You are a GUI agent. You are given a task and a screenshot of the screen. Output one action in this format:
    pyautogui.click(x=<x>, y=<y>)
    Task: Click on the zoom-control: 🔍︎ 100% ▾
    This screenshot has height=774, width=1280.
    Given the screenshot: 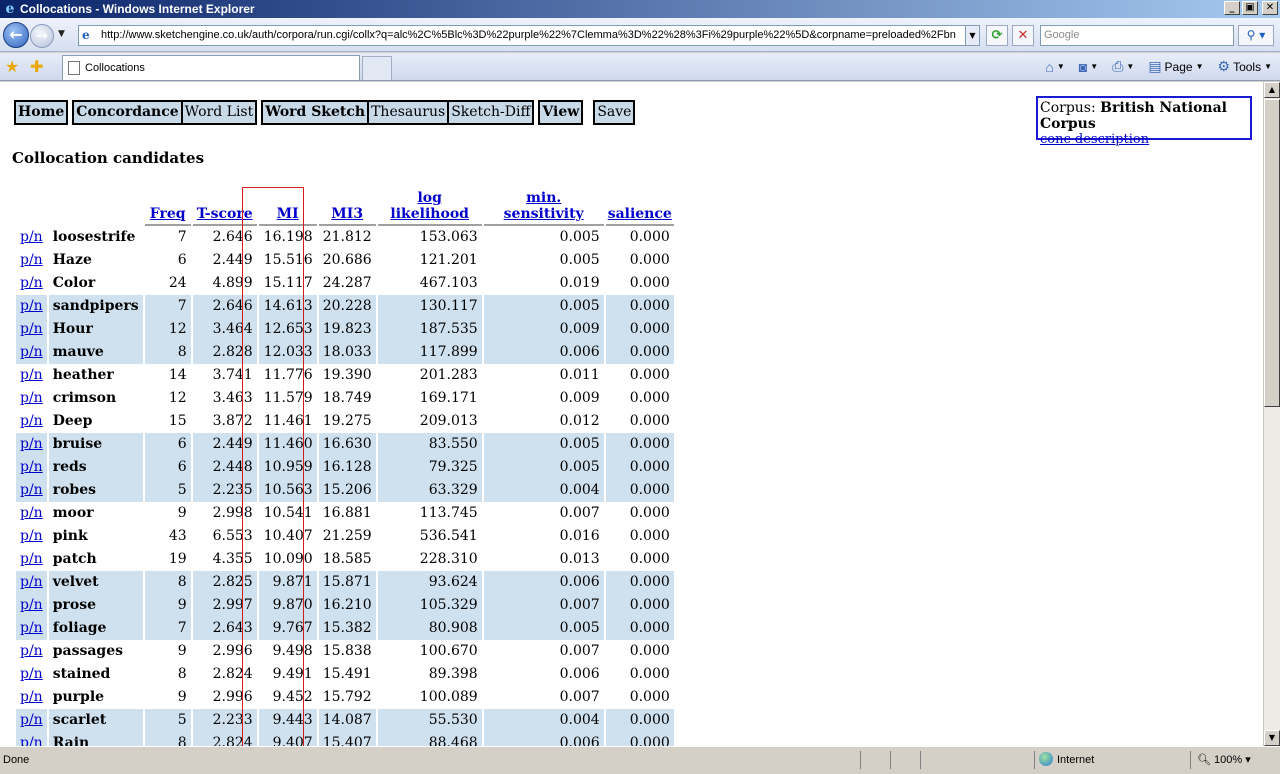 What is the action you would take?
    pyautogui.click(x=1230, y=760)
    